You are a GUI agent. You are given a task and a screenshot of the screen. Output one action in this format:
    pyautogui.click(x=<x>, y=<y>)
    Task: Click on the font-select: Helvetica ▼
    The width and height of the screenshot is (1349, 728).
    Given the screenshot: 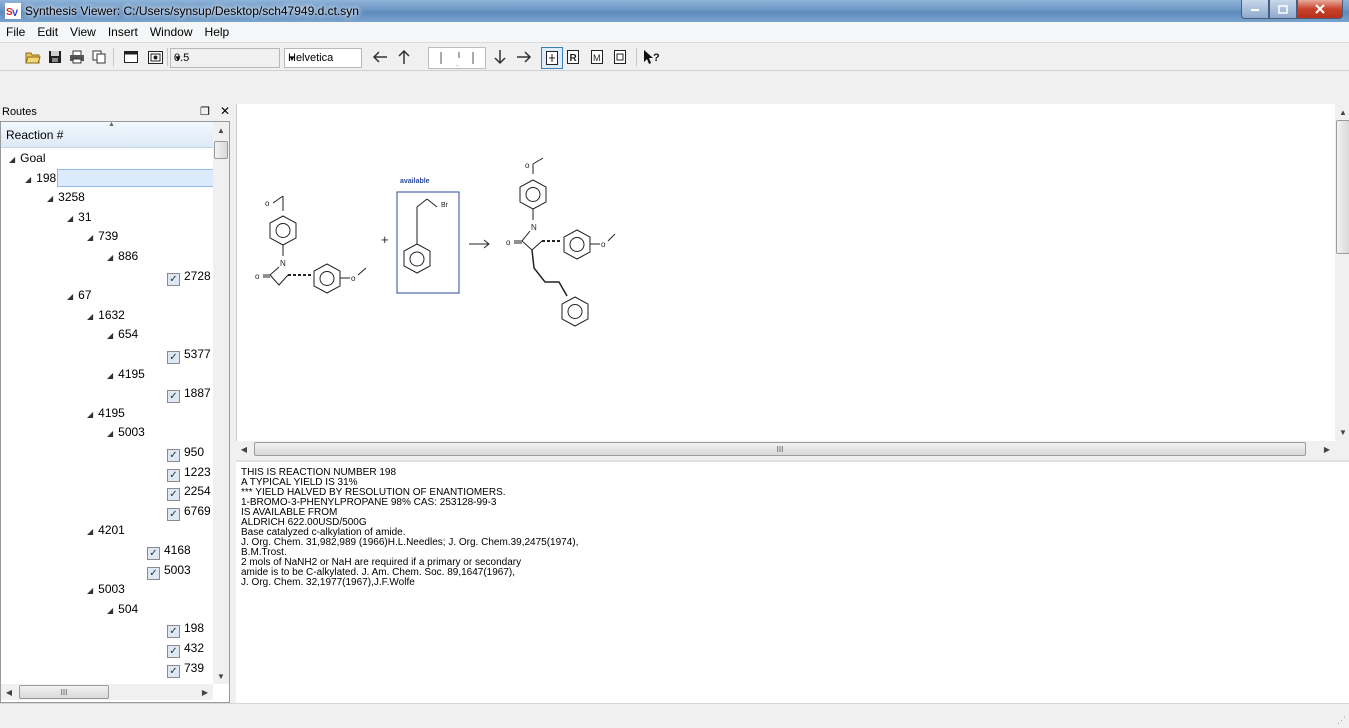 What is the action you would take?
    pyautogui.click(x=323, y=58)
    